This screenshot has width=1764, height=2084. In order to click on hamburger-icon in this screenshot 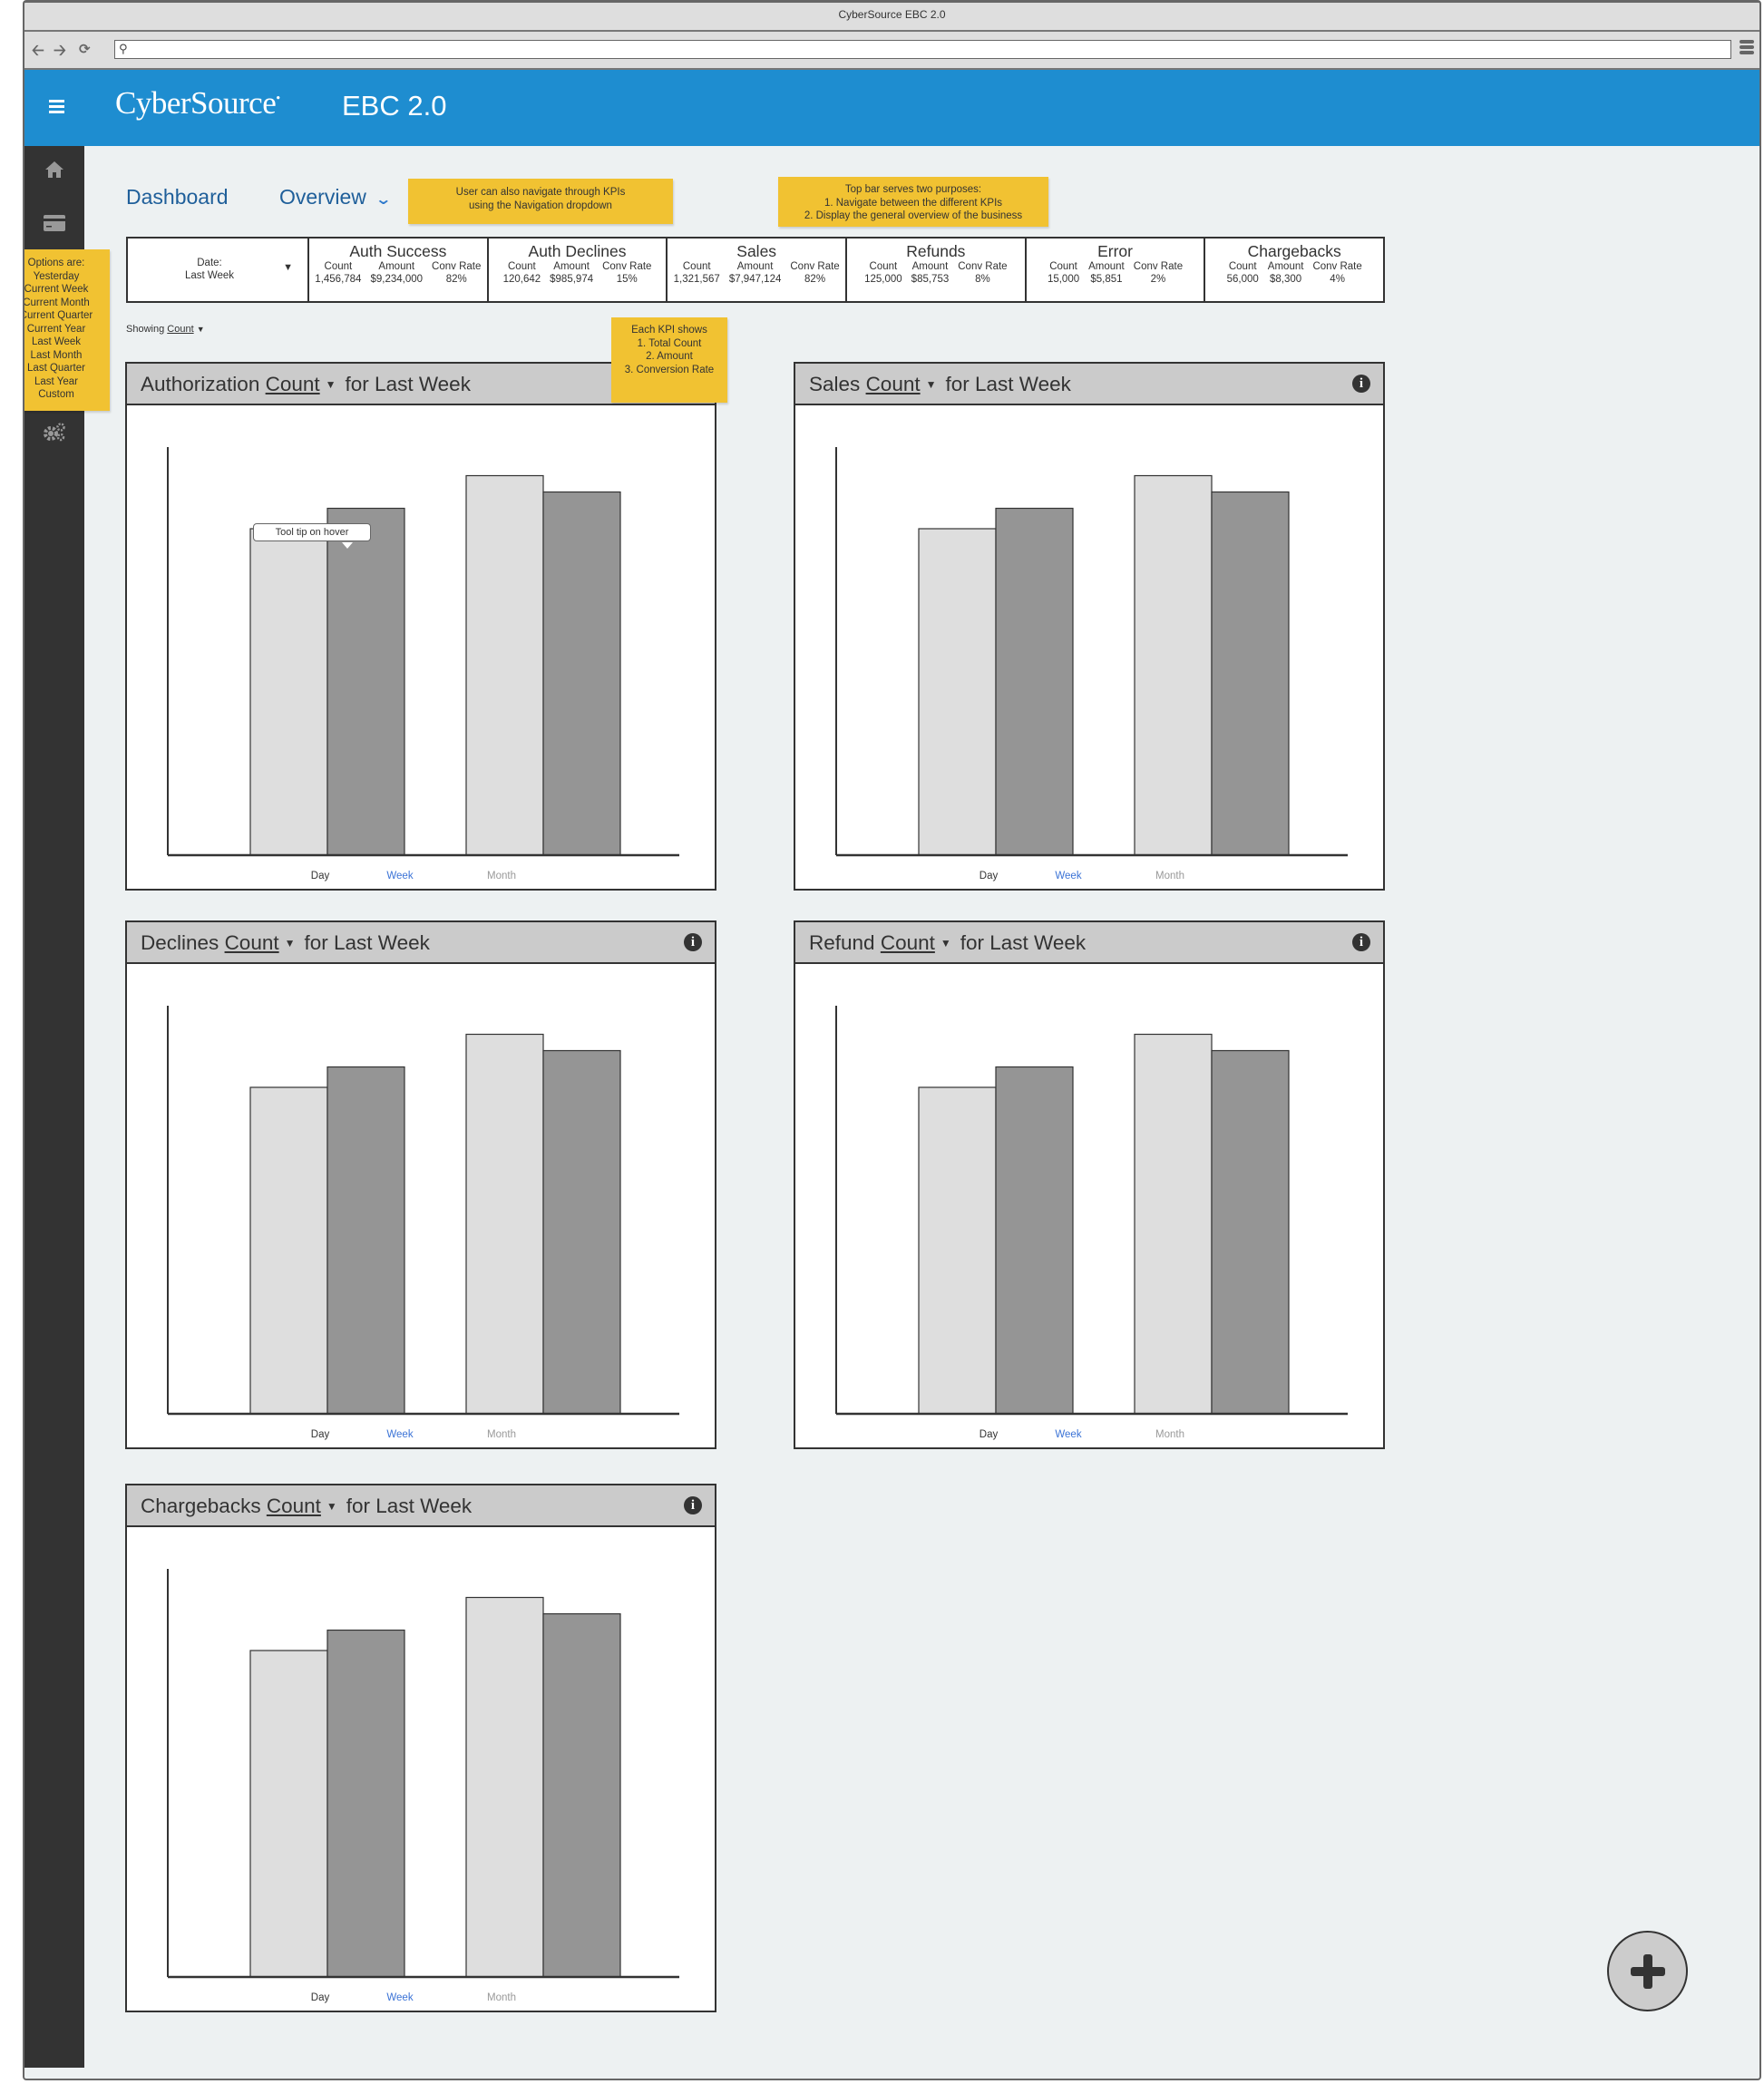, I will do `click(56, 108)`.